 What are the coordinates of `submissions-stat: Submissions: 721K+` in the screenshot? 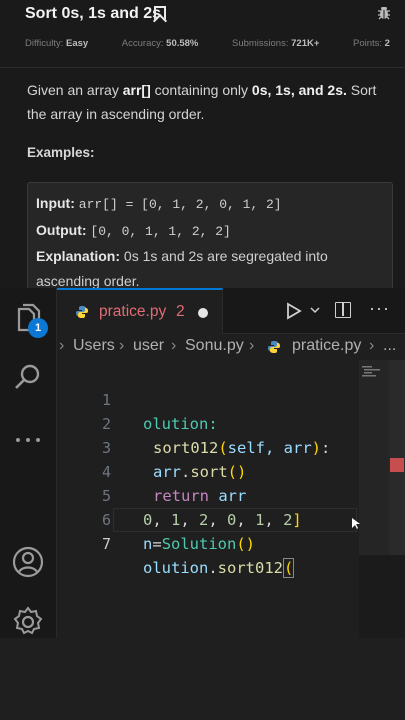 It's located at (275, 43).